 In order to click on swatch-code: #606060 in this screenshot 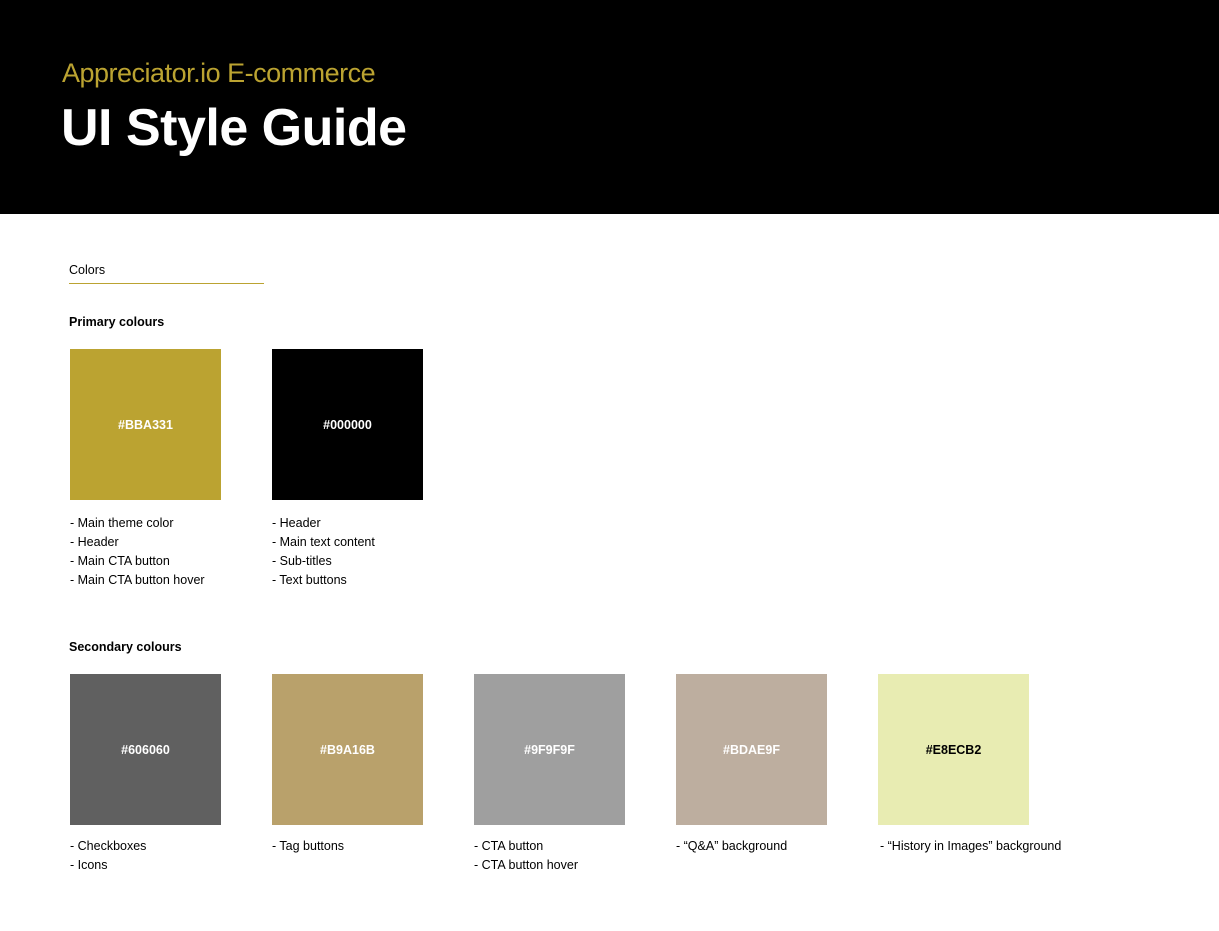, I will do `click(145, 749)`.